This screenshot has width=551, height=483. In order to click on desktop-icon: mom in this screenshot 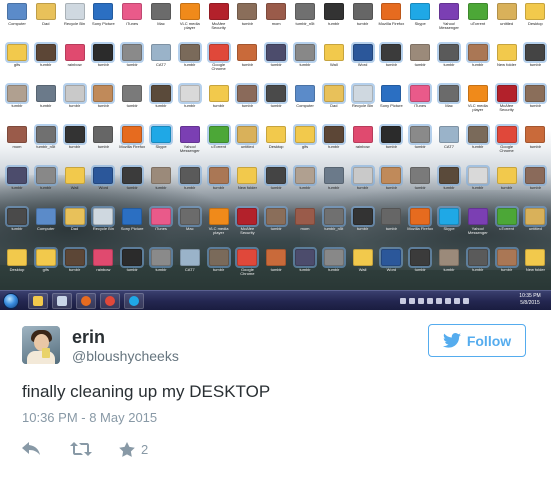, I will do `click(276, 23)`.